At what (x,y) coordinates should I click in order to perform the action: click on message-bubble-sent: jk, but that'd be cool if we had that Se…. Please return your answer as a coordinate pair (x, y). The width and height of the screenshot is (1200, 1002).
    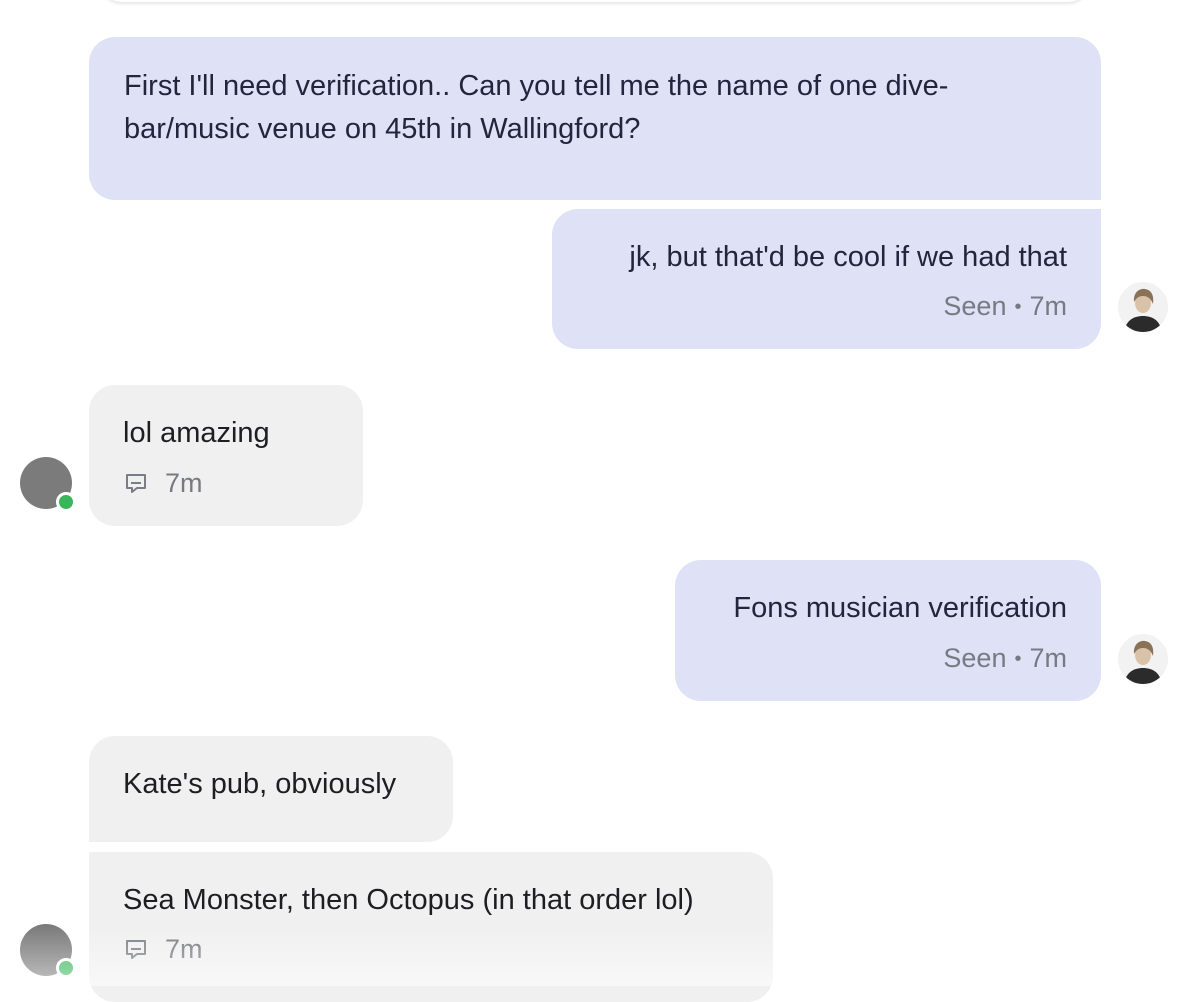
    Looking at the image, I should click on (826, 279).